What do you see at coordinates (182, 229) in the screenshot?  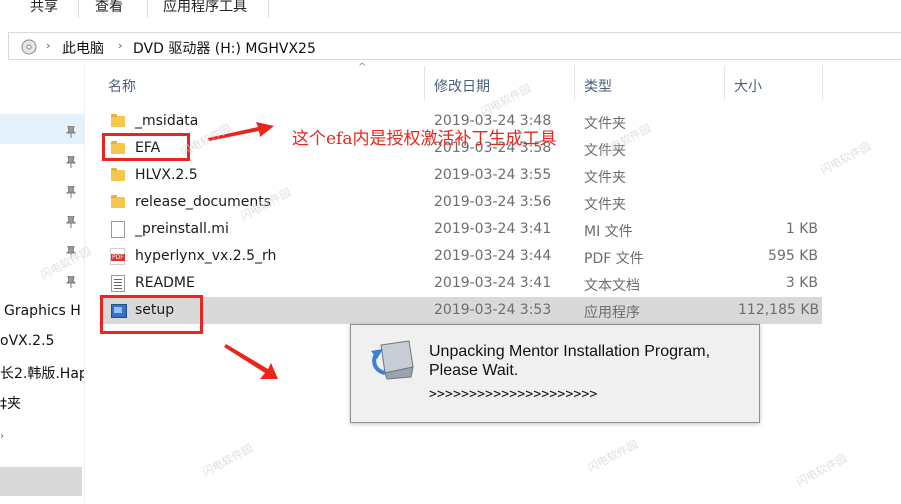 I see `file-name: _preinstall.mi` at bounding box center [182, 229].